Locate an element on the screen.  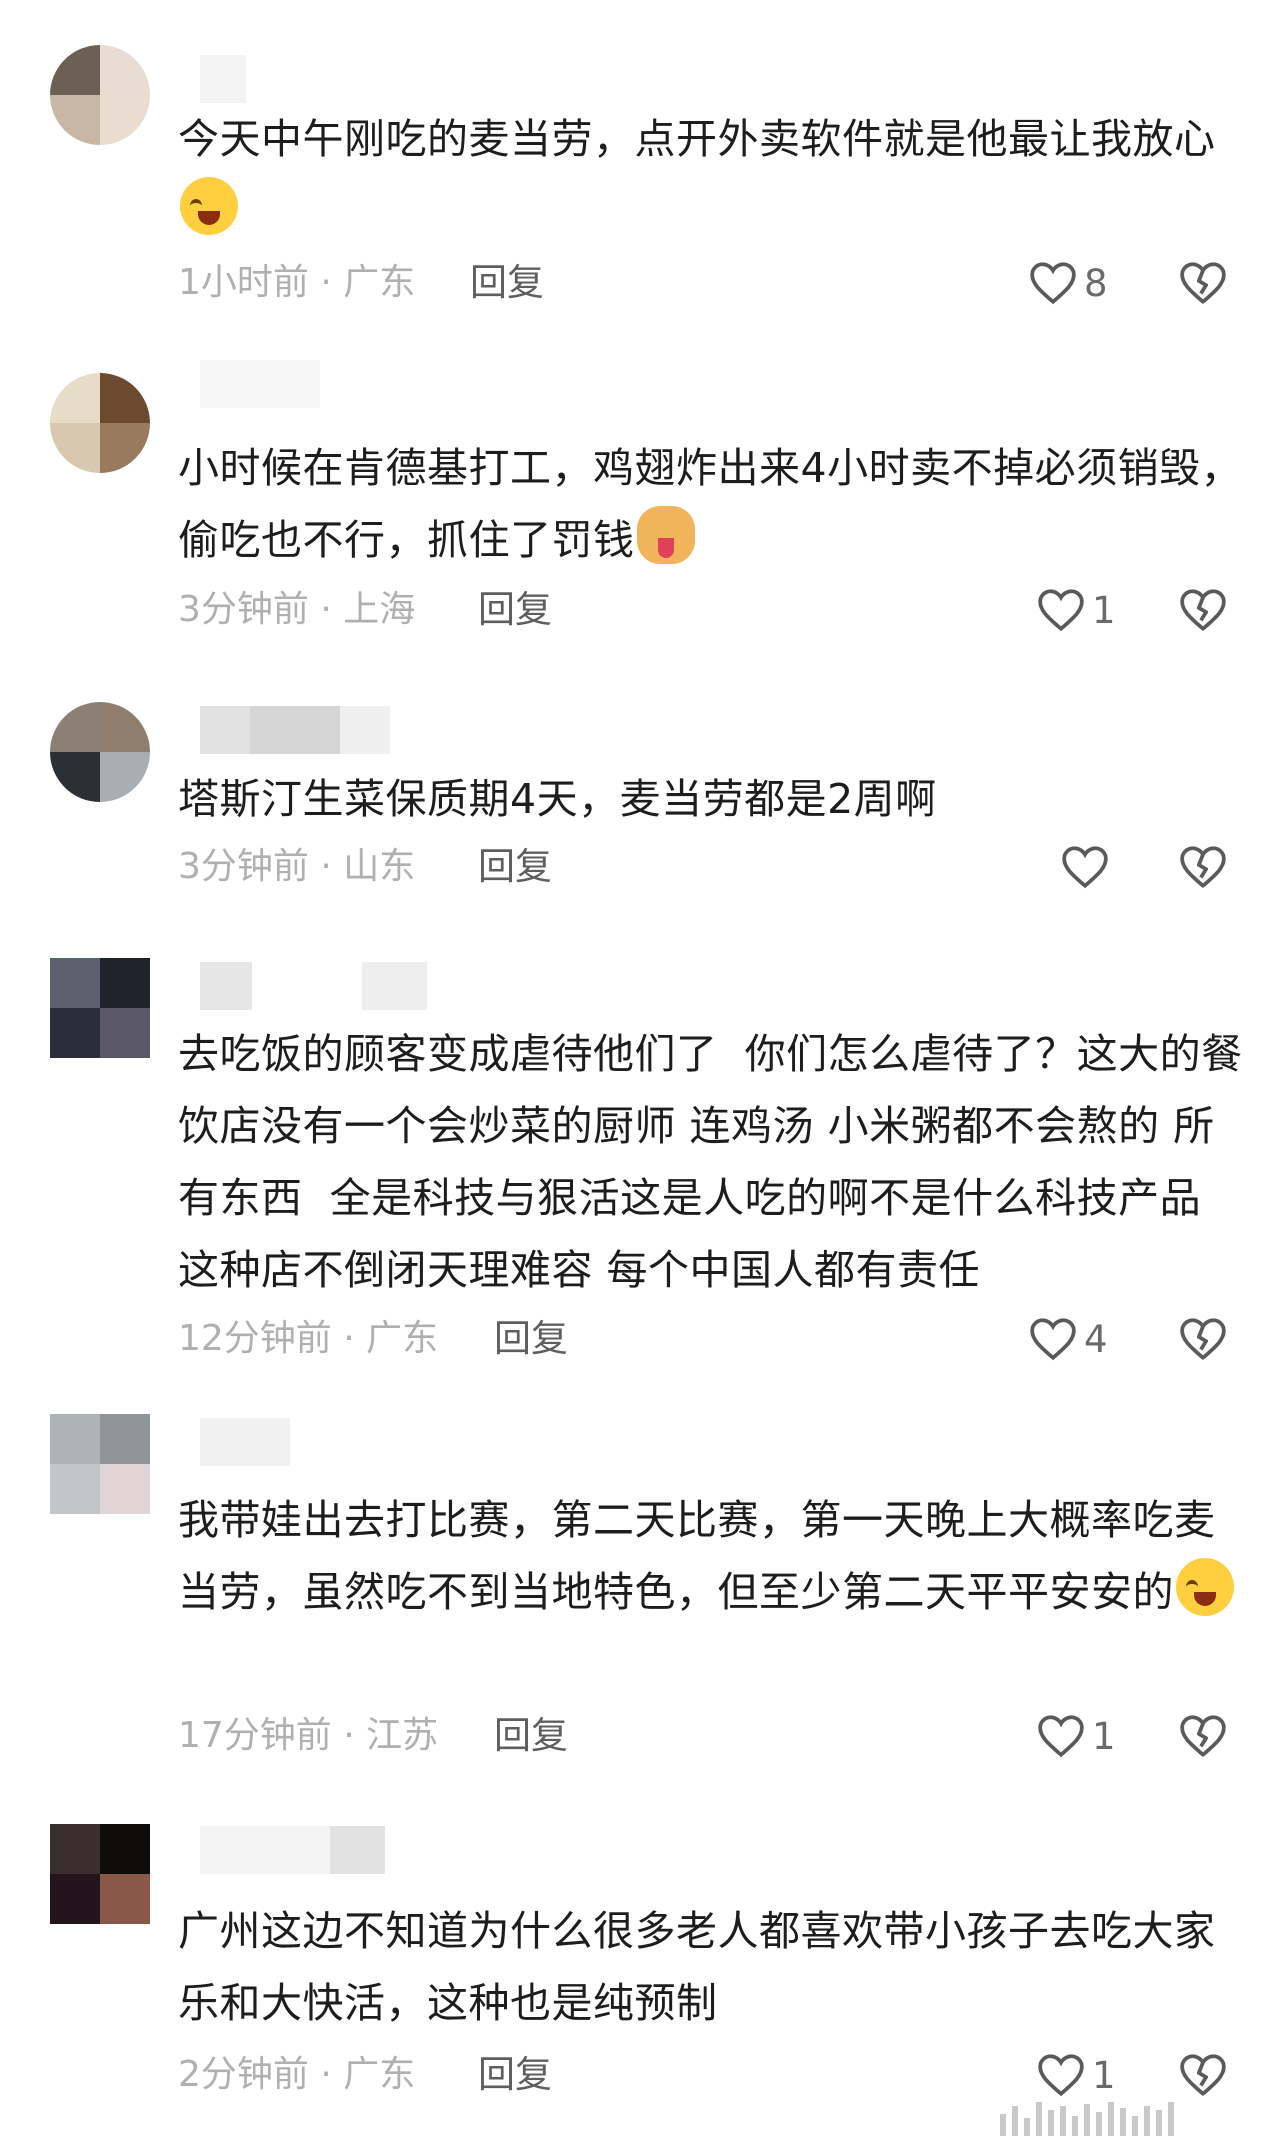
comment-meta: 3分钟前 · 山东 is located at coordinates (297, 866).